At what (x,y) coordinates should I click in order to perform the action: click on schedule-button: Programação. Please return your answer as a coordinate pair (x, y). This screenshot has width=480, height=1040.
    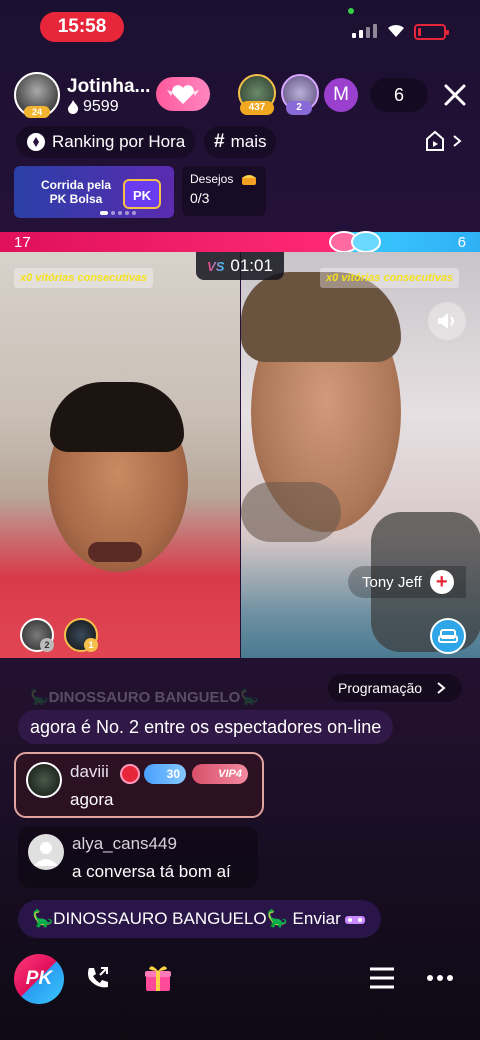
    Looking at the image, I should click on (395, 688).